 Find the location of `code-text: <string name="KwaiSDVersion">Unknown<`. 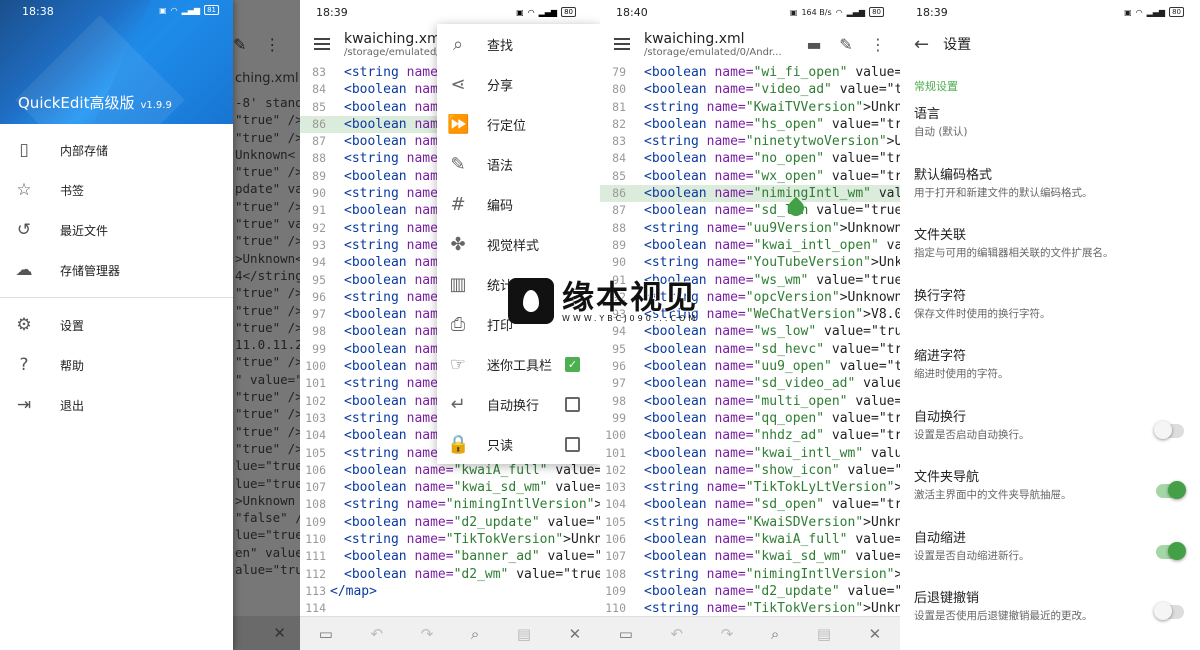

code-text: <string name="KwaiSDVersion">Unknown< is located at coordinates (772, 522).